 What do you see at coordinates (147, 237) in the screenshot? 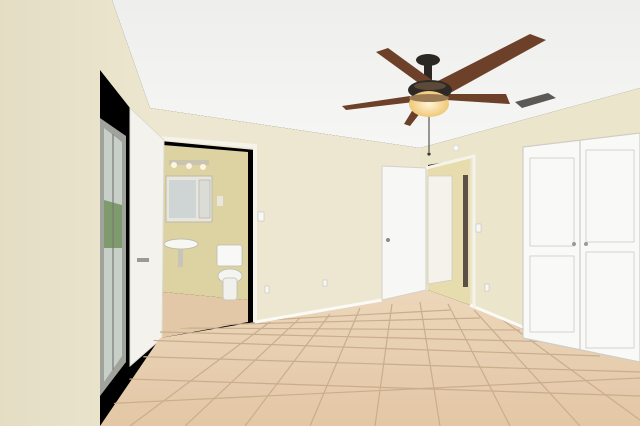
I see `bathroom-door` at bounding box center [147, 237].